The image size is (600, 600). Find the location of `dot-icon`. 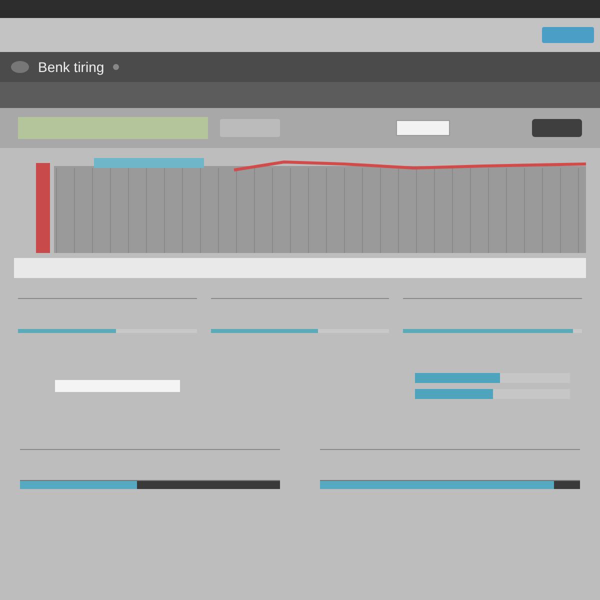

dot-icon is located at coordinates (116, 67).